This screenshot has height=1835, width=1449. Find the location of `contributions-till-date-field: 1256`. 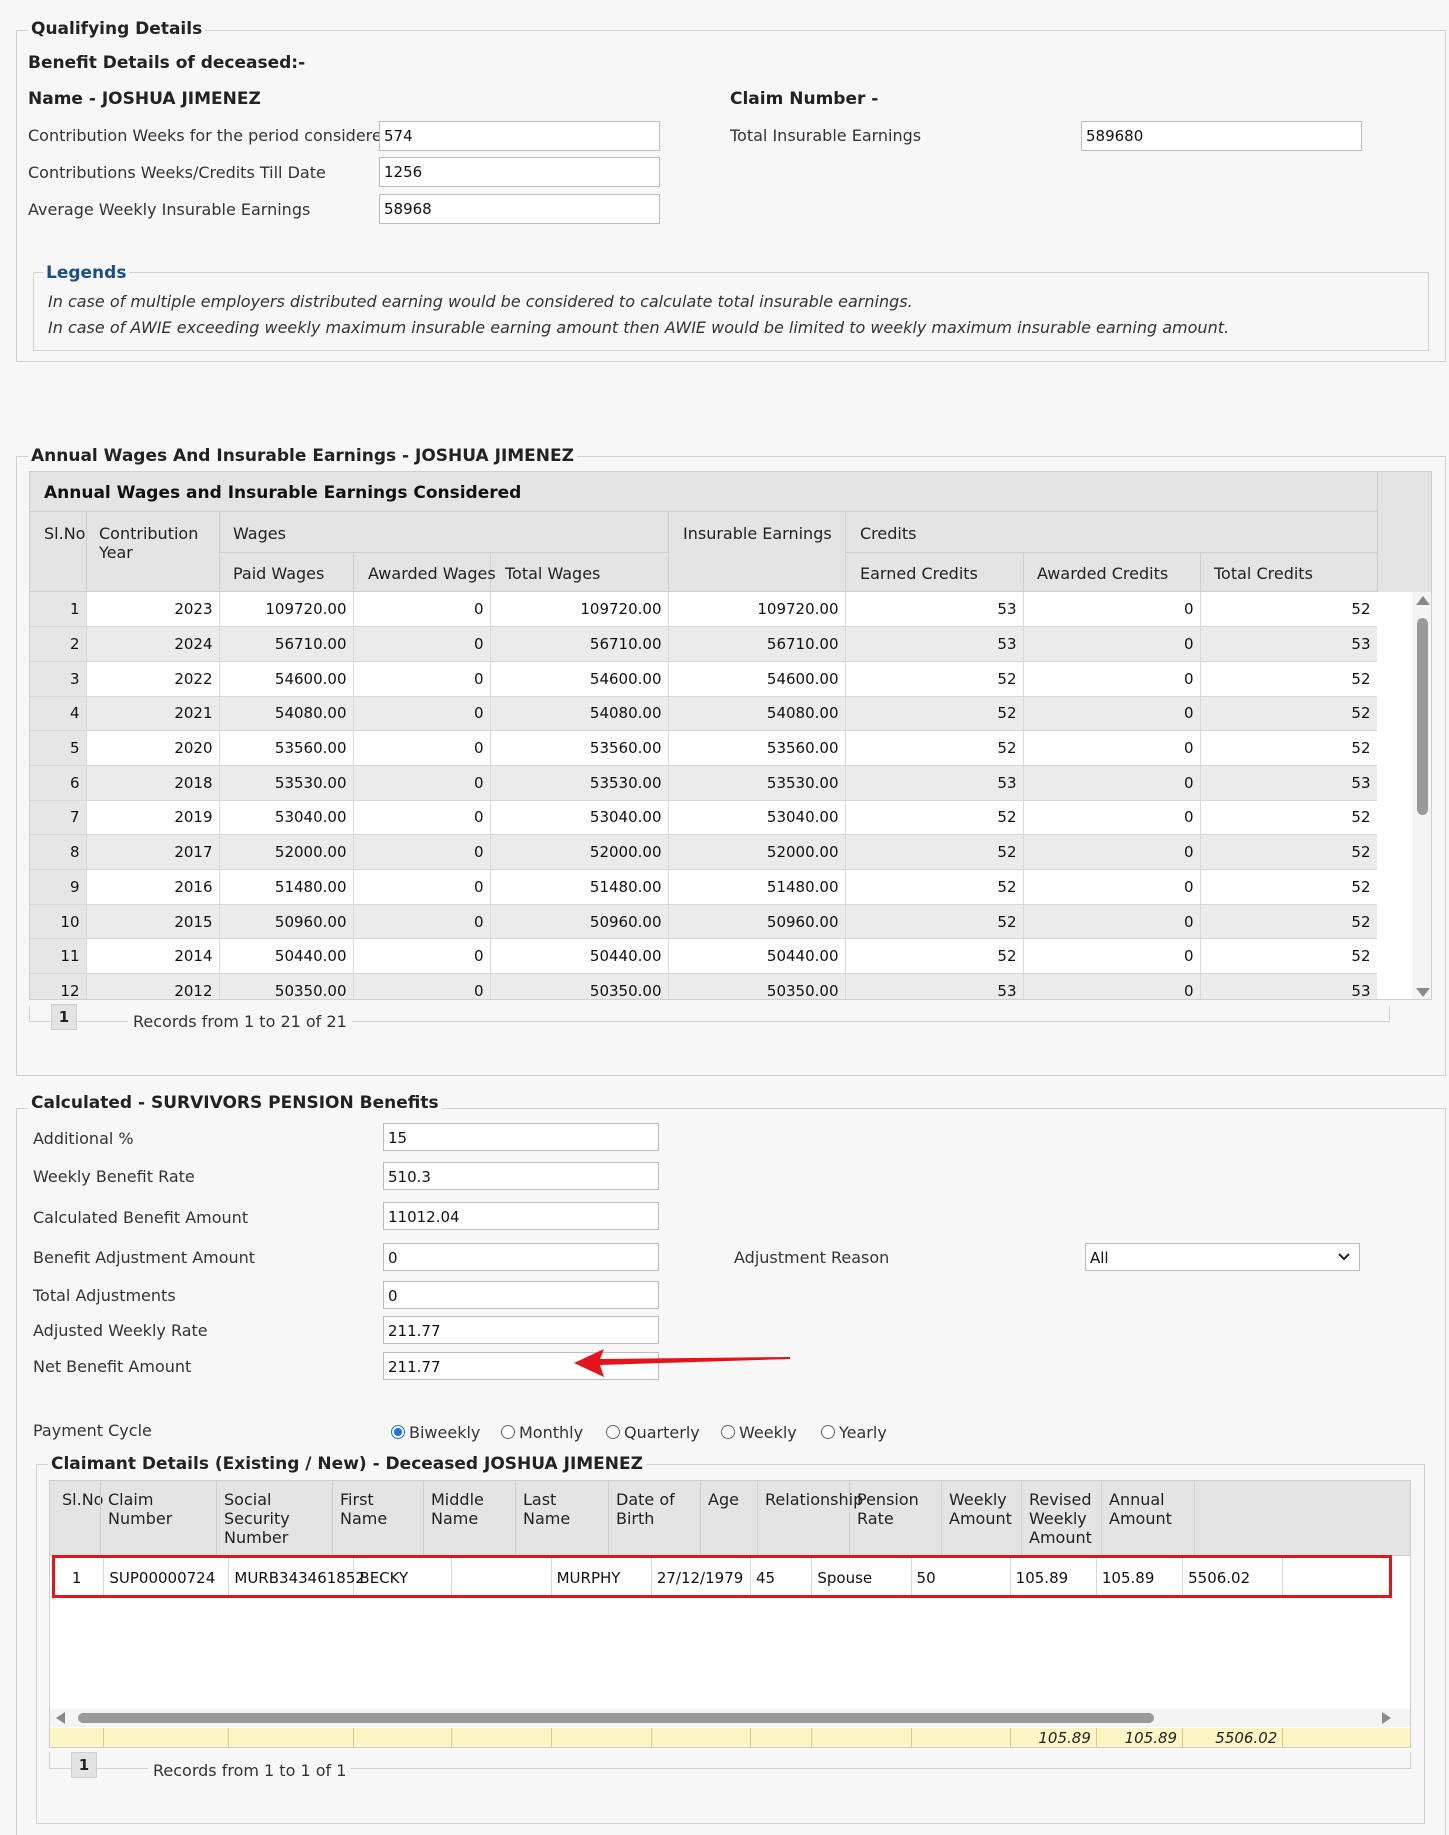

contributions-till-date-field: 1256 is located at coordinates (519, 172).